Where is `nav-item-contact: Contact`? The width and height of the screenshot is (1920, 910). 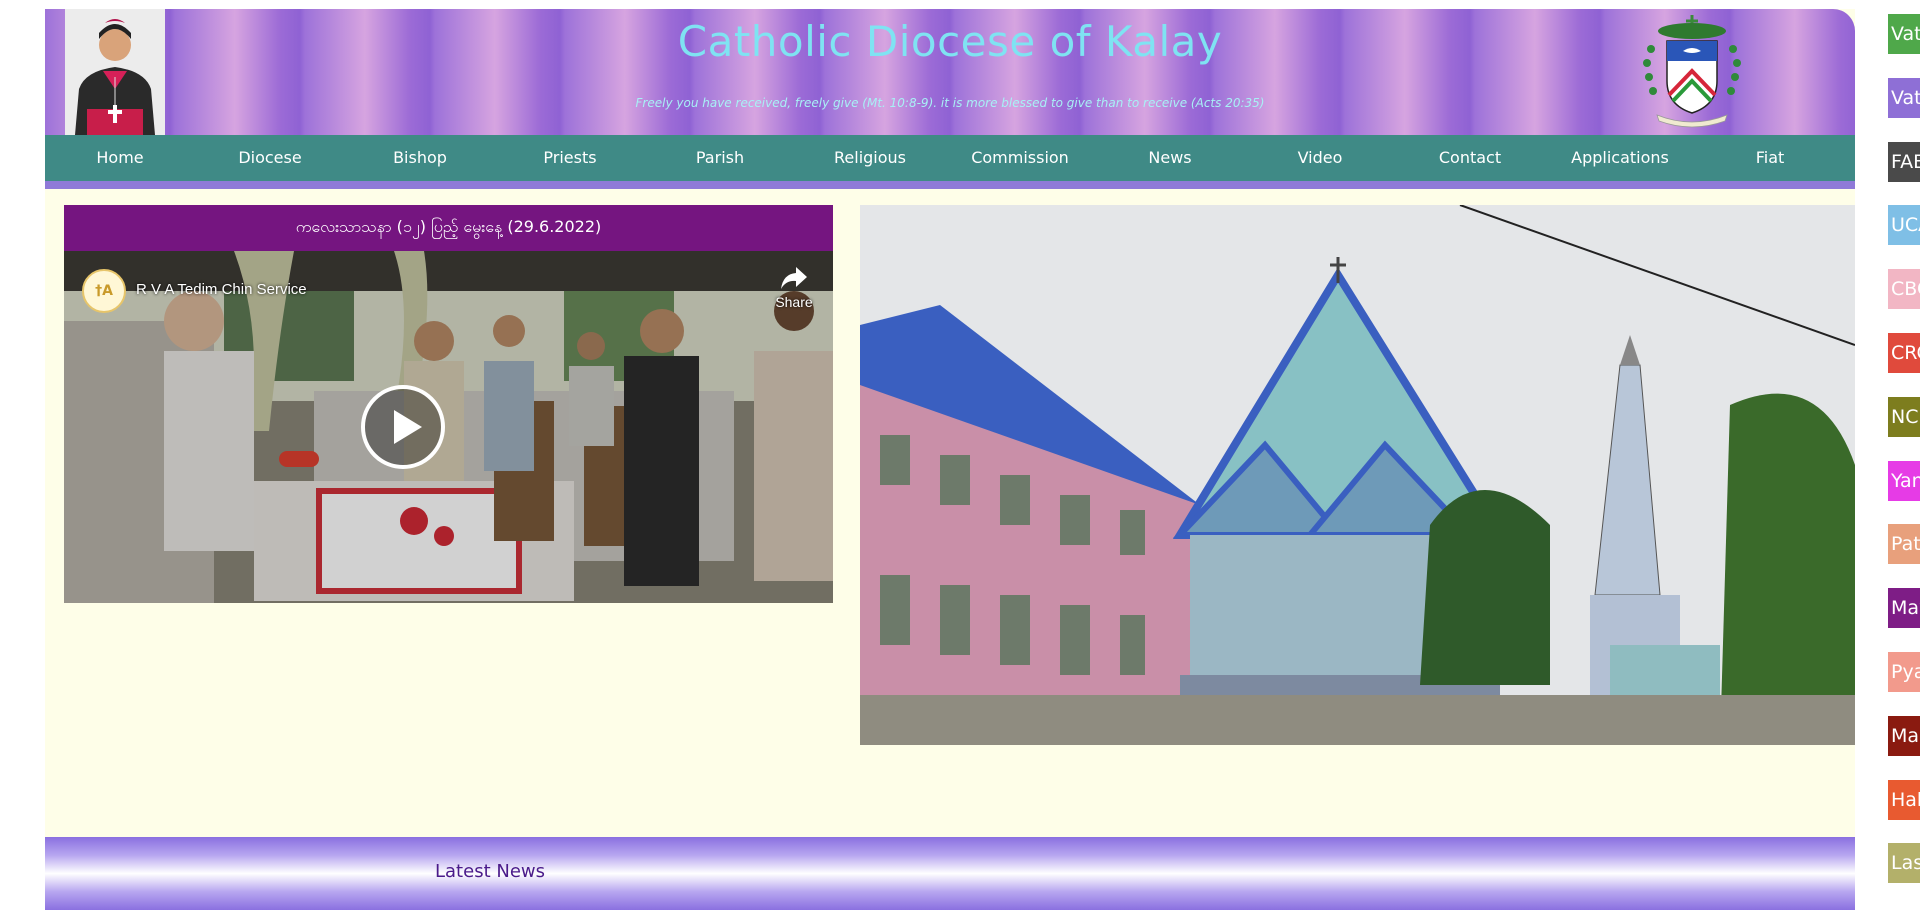
nav-item-contact: Contact is located at coordinates (1470, 158).